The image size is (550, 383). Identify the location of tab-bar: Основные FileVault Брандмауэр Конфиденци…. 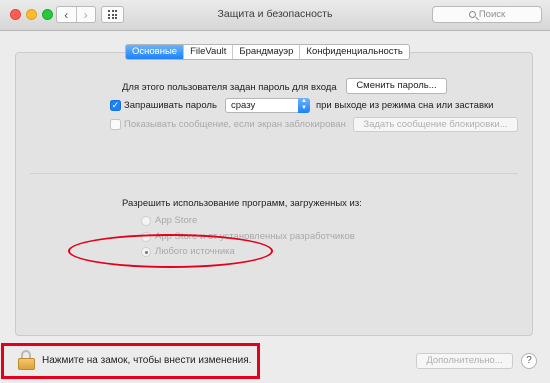
(267, 52).